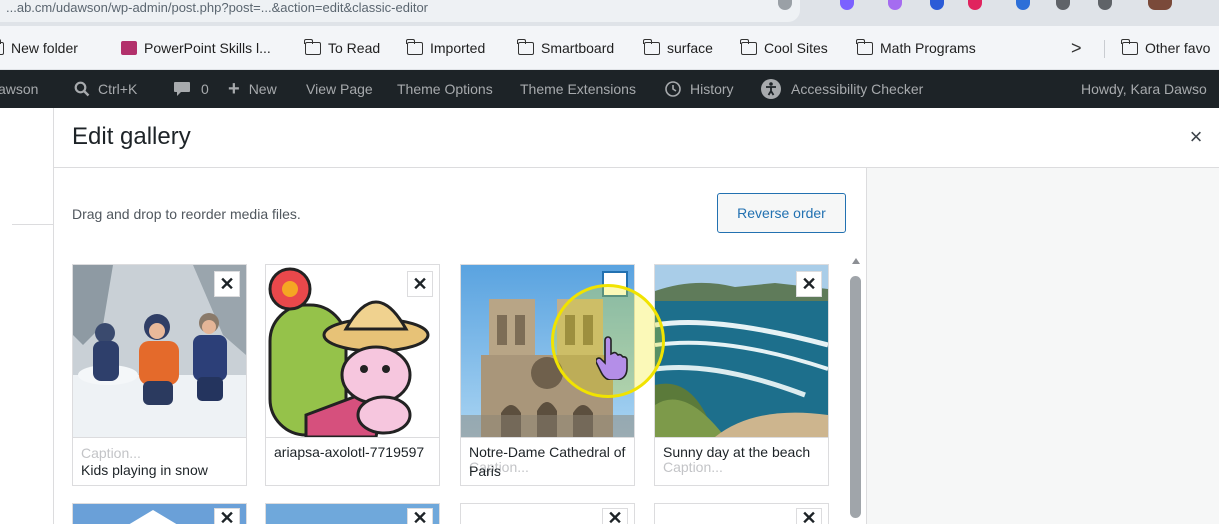  What do you see at coordinates (458, 48) in the screenshot?
I see `bookmark-label: Imported` at bounding box center [458, 48].